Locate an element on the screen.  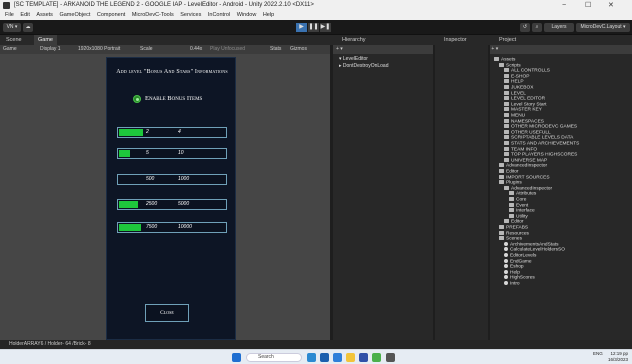
bonus-row-value-b: 10 is located at coordinates (181, 153).